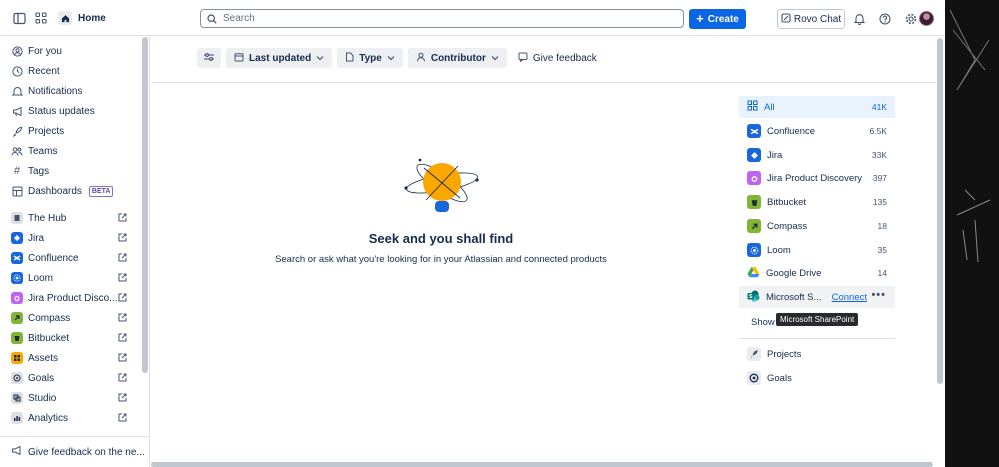  I want to click on desktop-background, so click(972, 233).